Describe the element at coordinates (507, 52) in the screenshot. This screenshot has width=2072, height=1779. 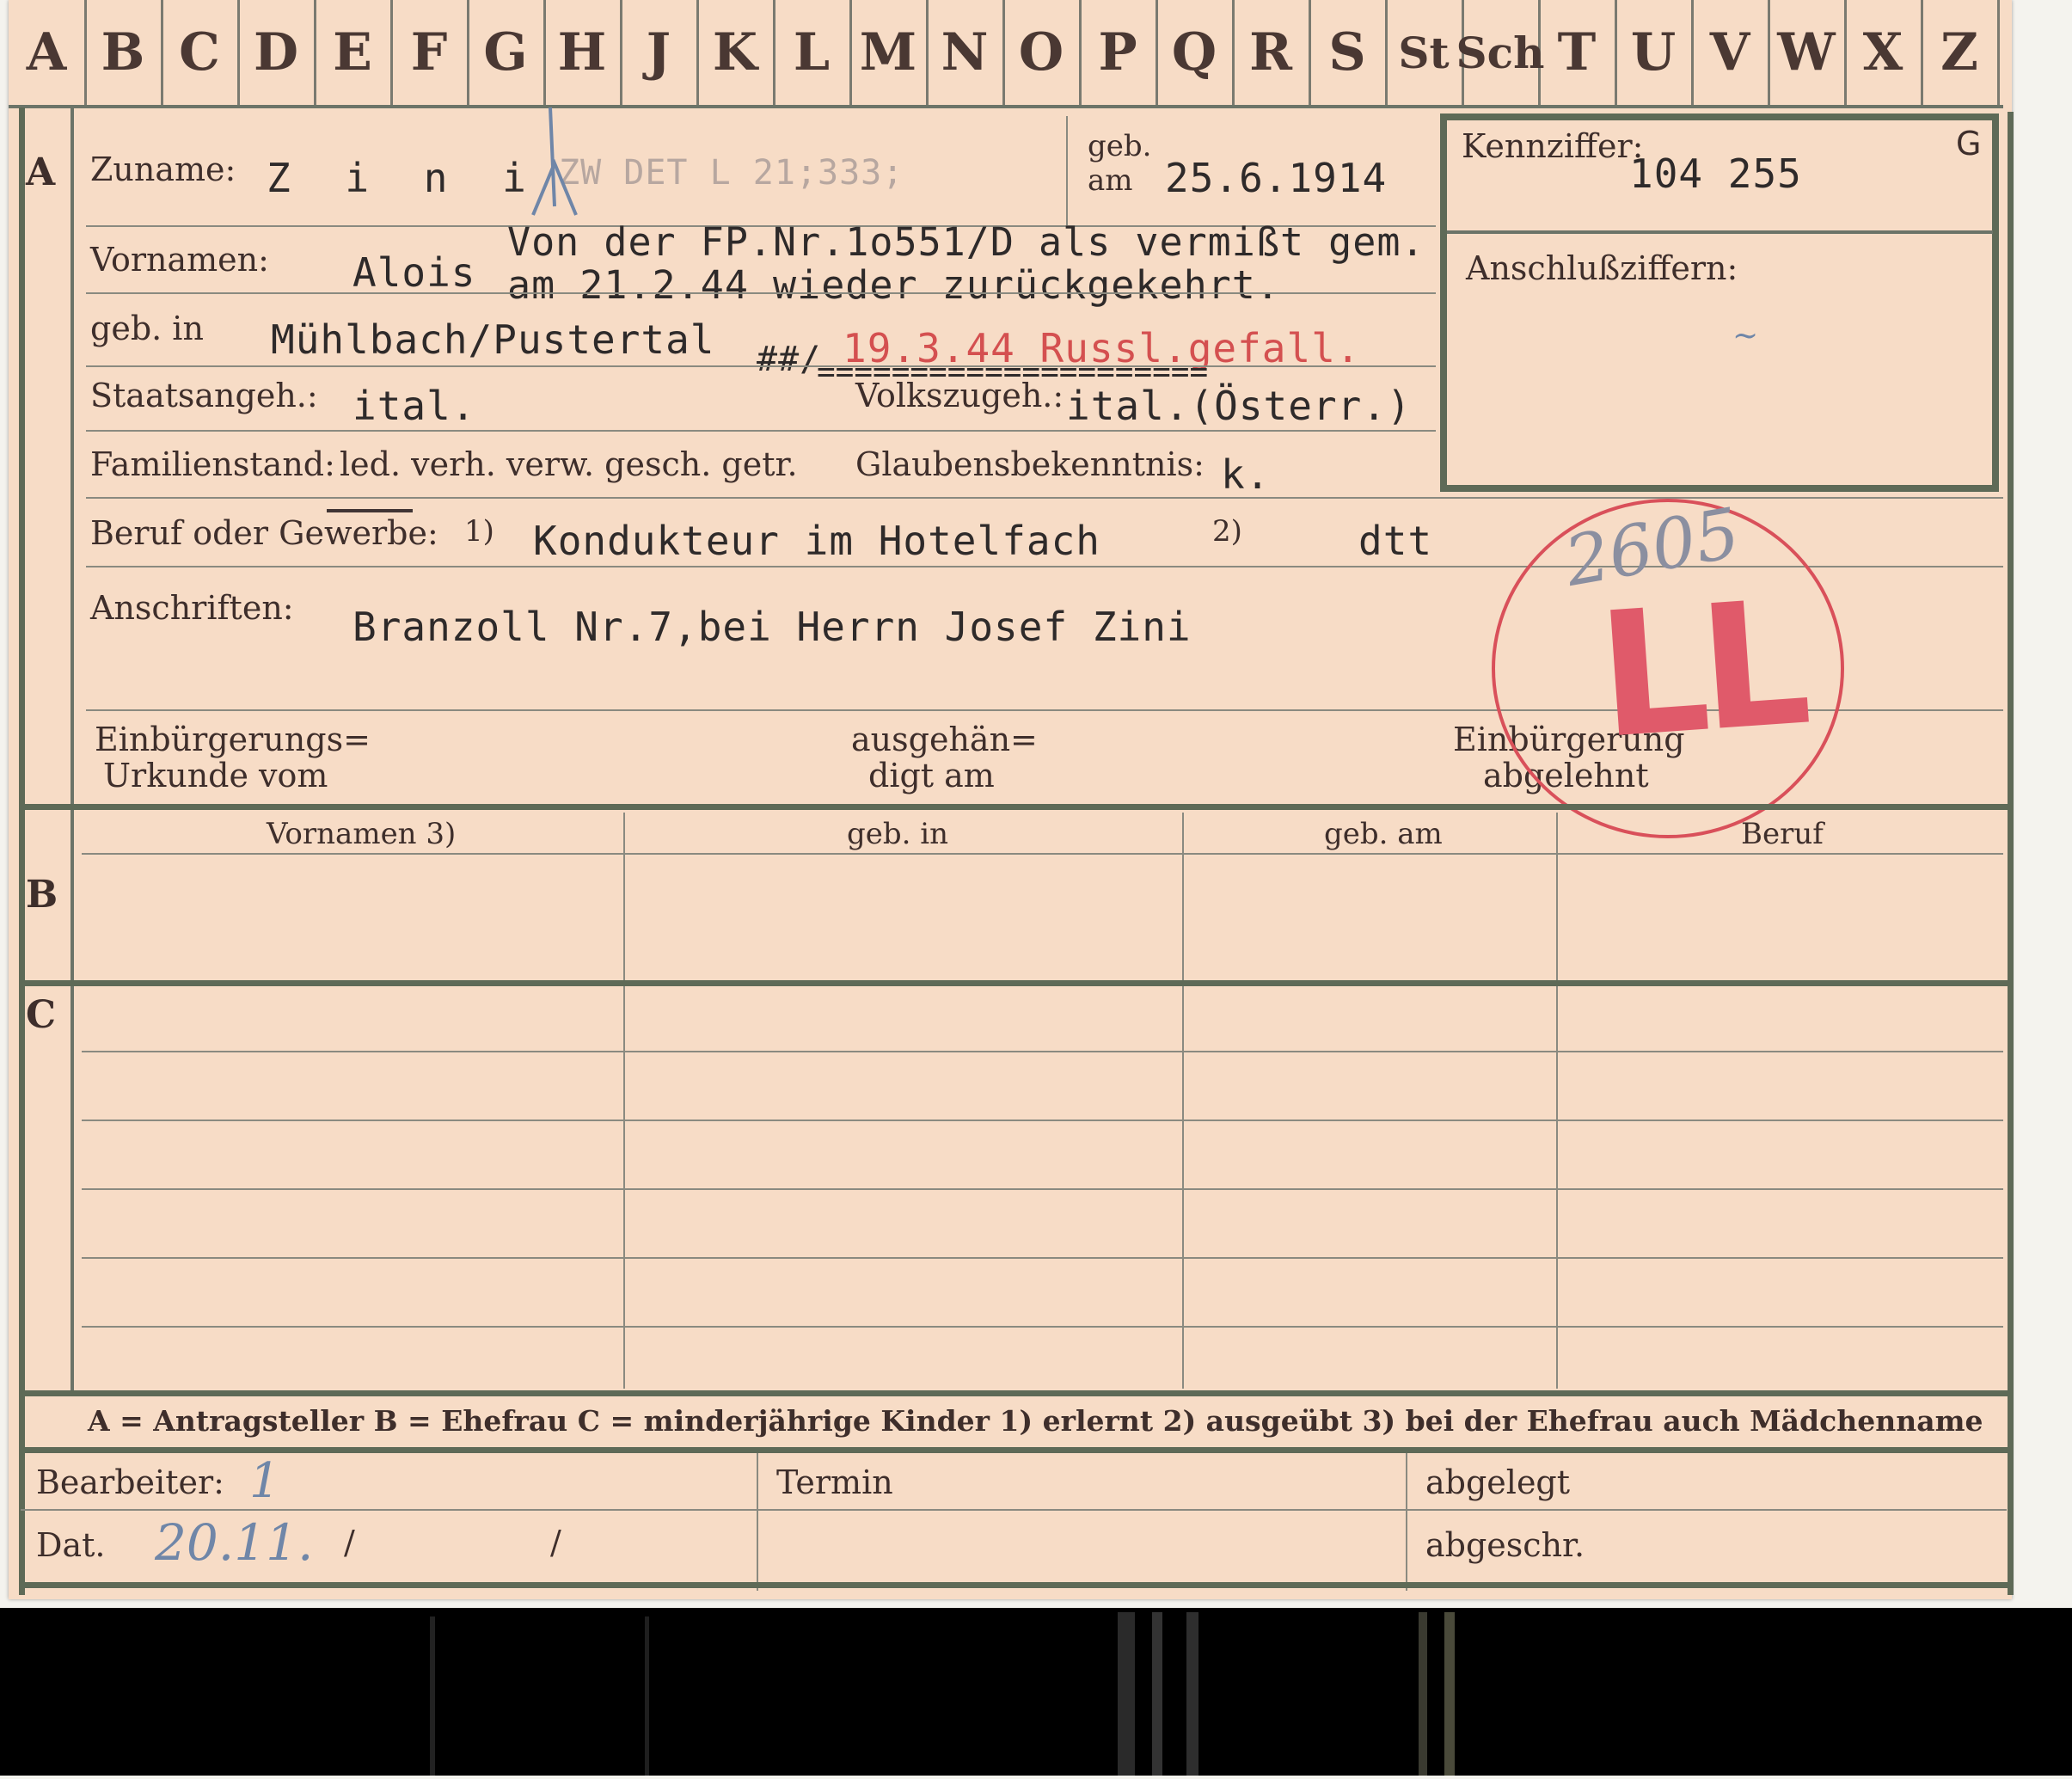
I see `index-tab-g: G` at that location.